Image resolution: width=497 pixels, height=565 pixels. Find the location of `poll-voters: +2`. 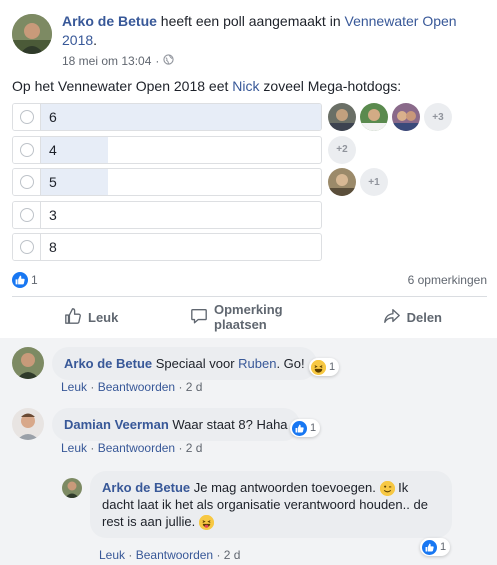

poll-voters: +2 is located at coordinates (342, 149).